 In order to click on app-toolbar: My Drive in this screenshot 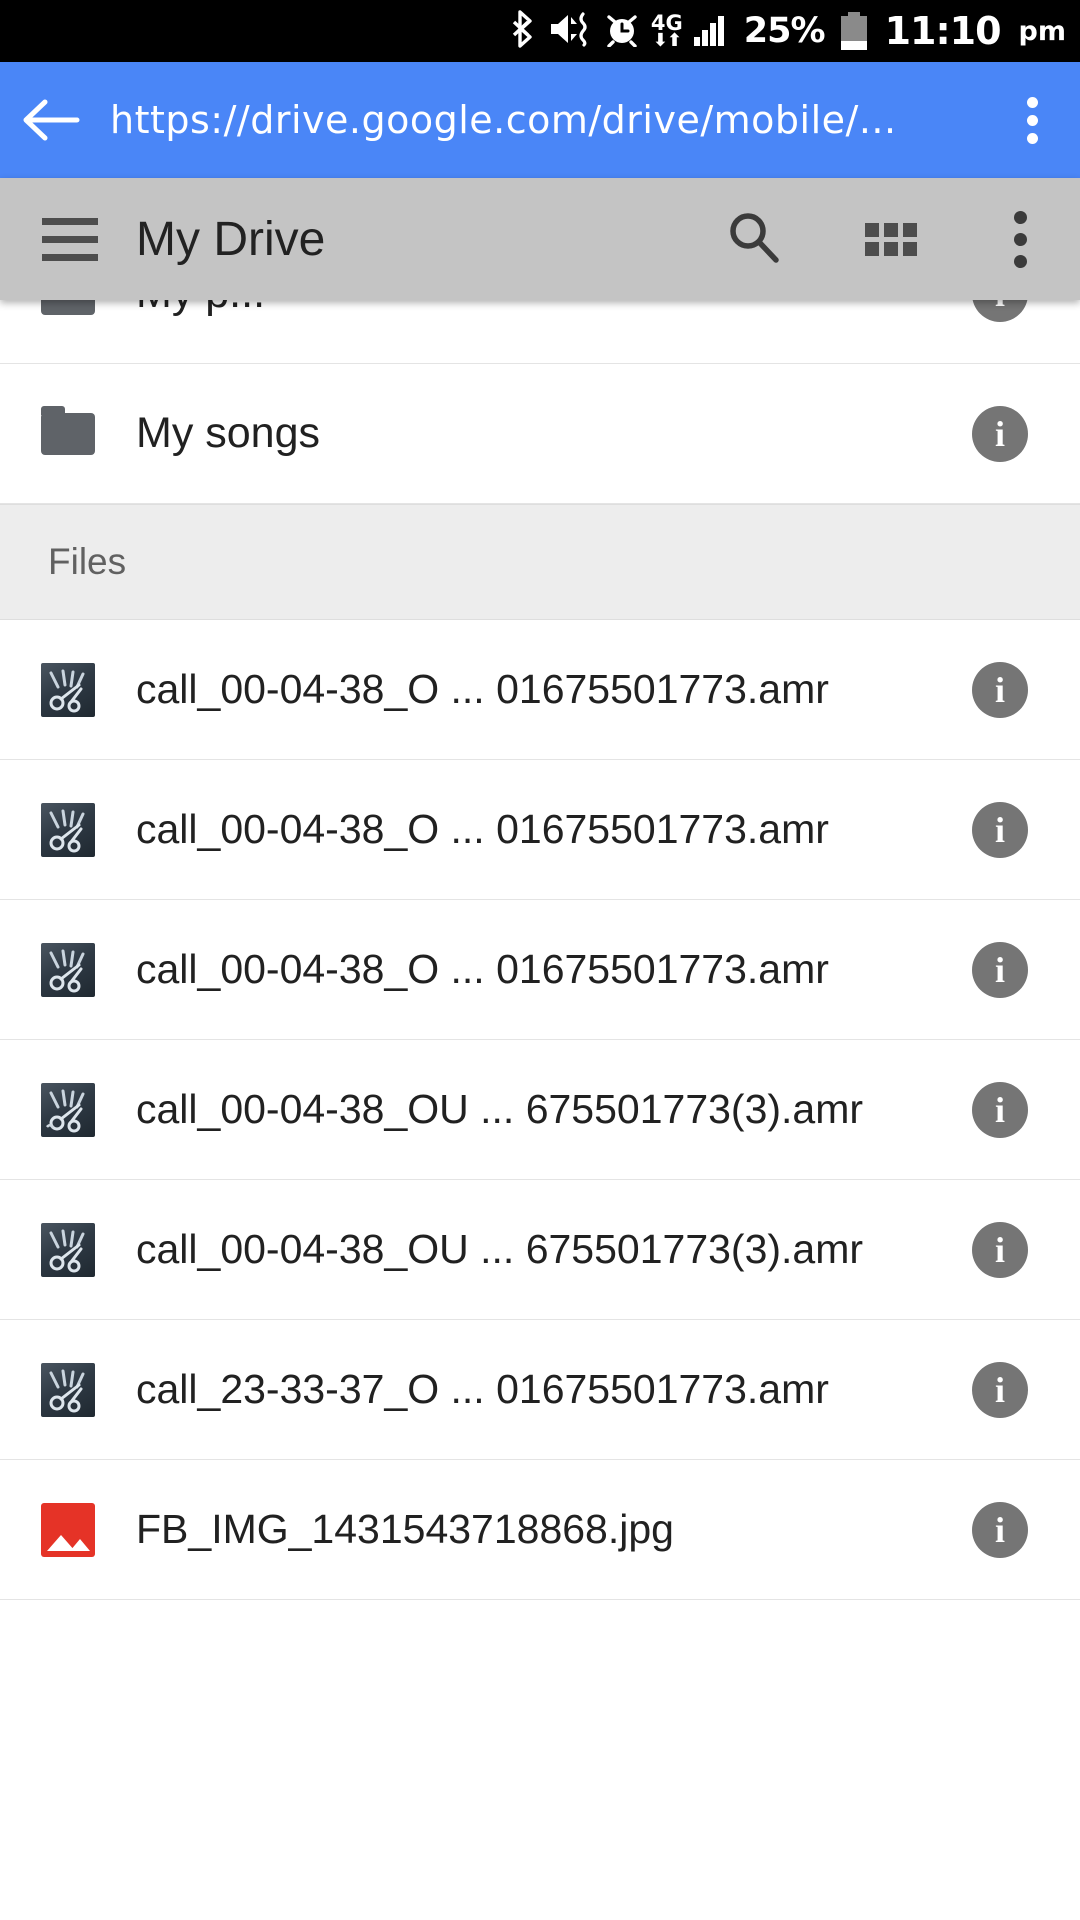, I will do `click(540, 239)`.